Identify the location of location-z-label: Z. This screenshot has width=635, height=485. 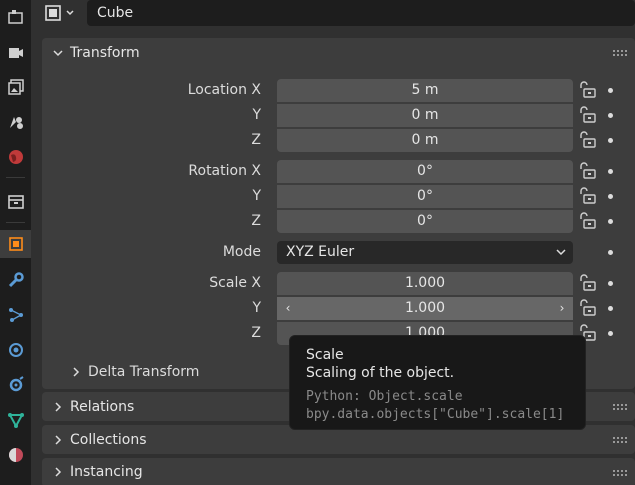
(256, 140).